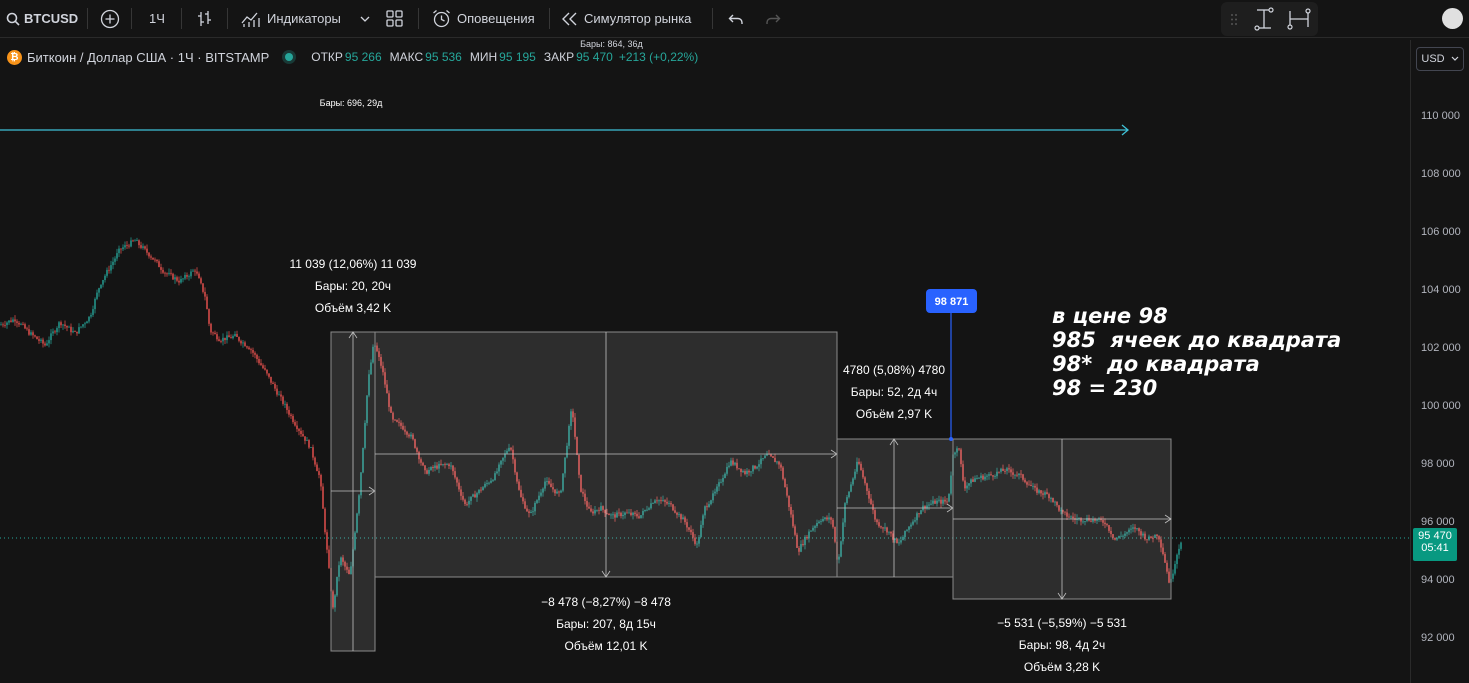 This screenshot has width=1469, height=683. I want to click on symbol-search-button: BTCUSD, so click(42, 18).